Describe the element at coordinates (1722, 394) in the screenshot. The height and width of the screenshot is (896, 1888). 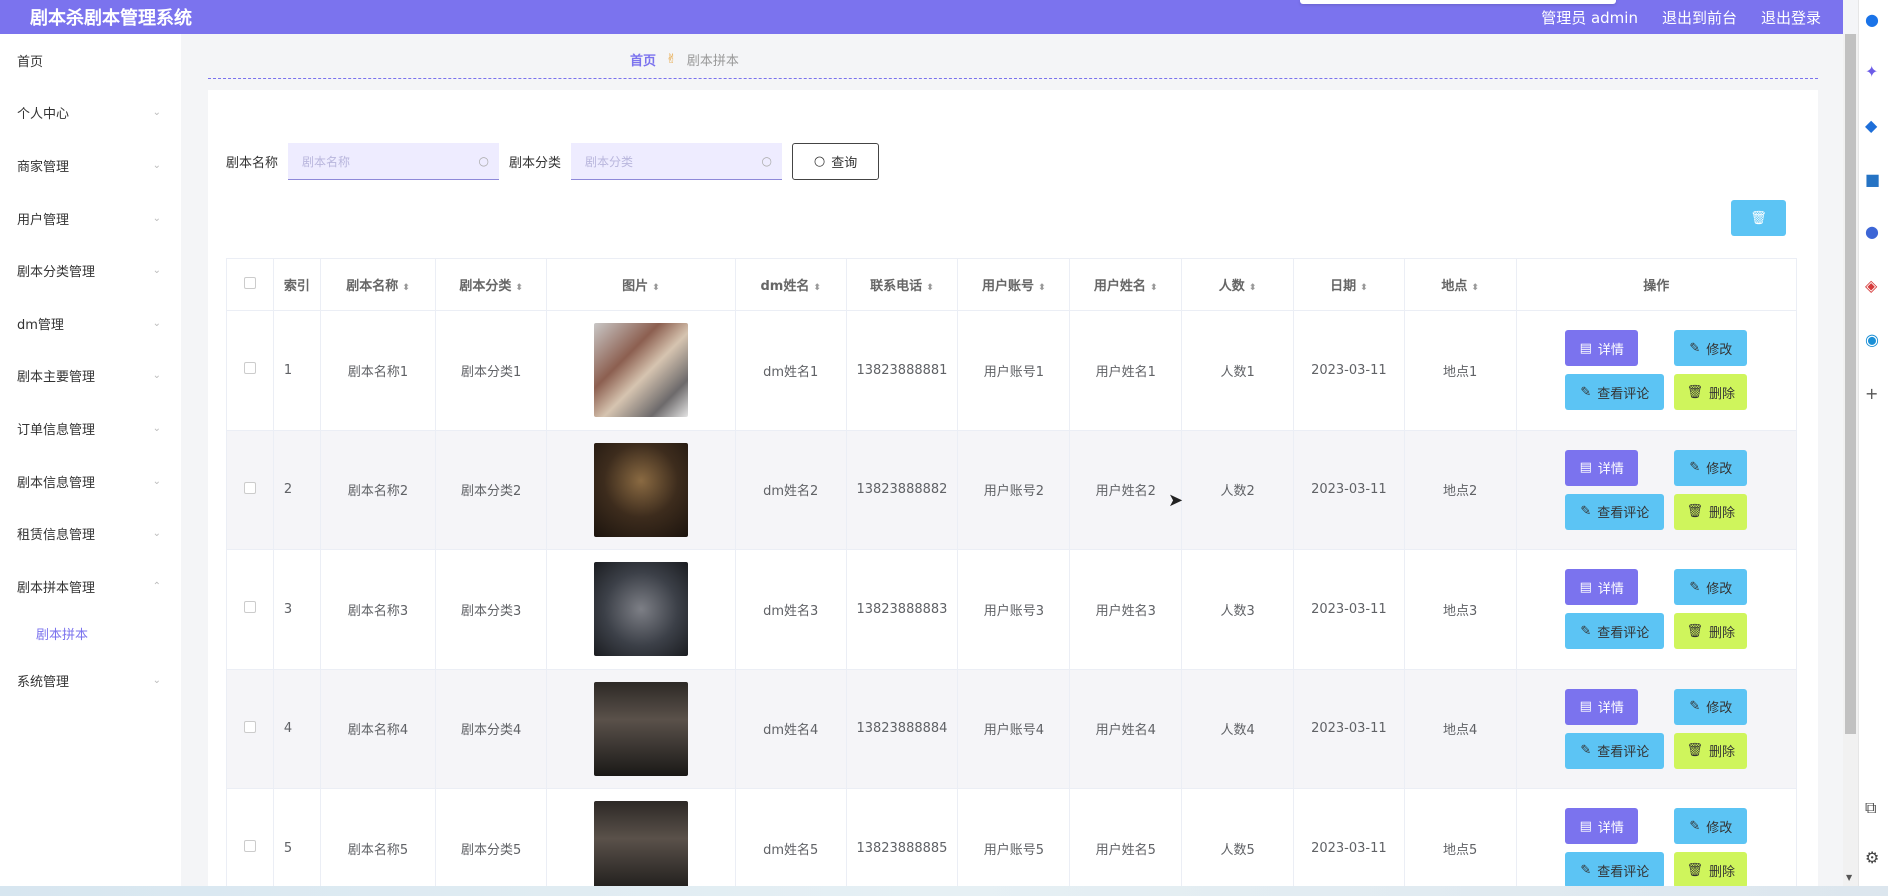
I see `delete-button-label: 删除` at that location.